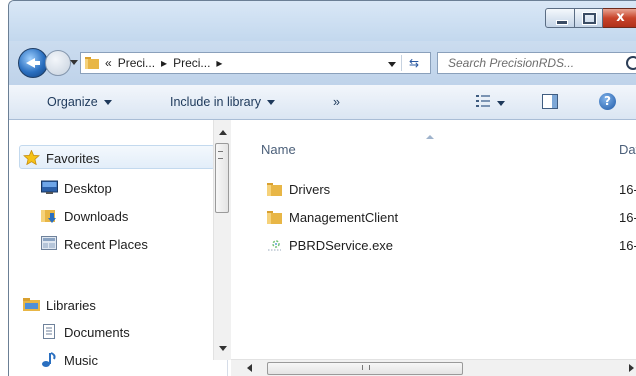  Describe the element at coordinates (322, 21) in the screenshot. I see `title-bar: x` at that location.